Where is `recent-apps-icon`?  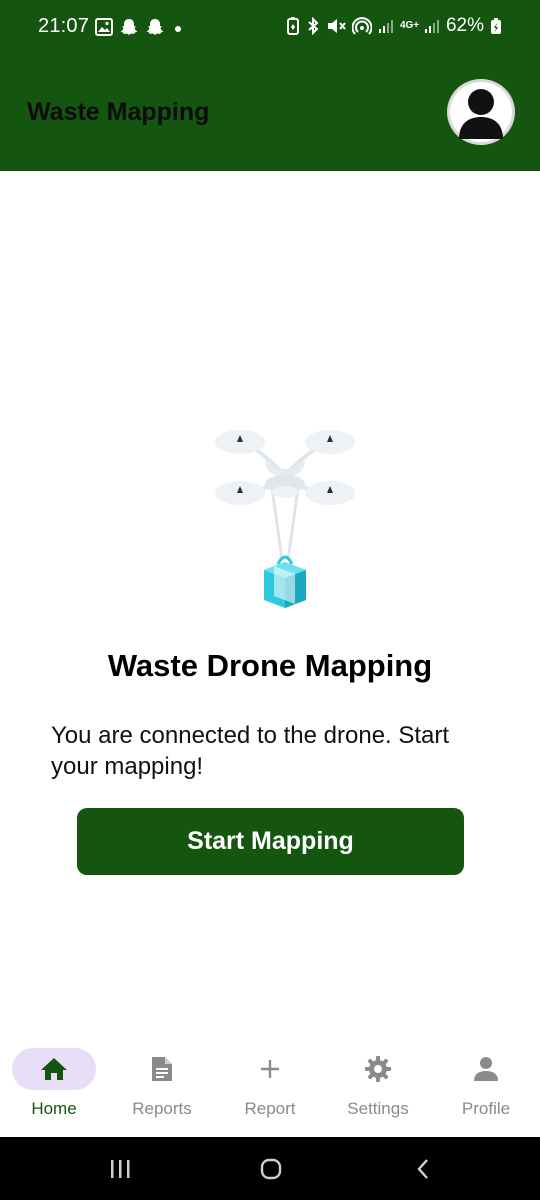 recent-apps-icon is located at coordinates (120, 1169).